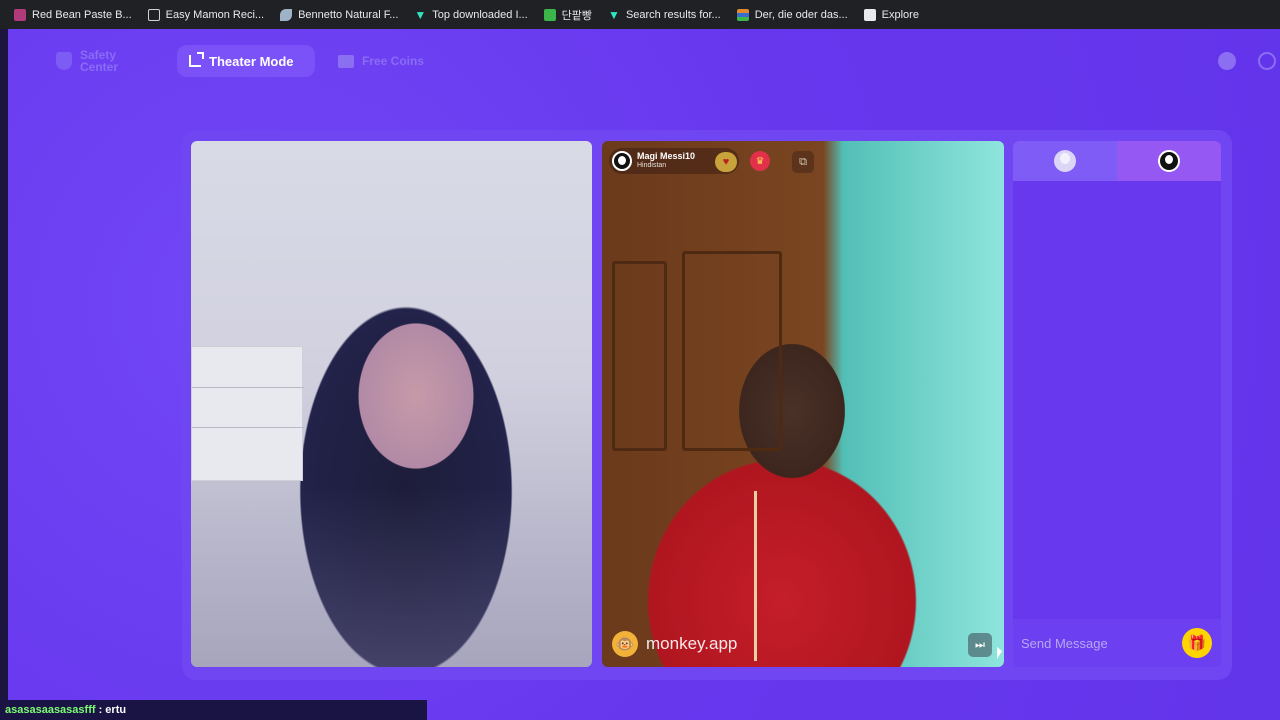 The image size is (1280, 720). Describe the element at coordinates (726, 162) in the screenshot. I see `heart-badge-icon: ♥` at that location.